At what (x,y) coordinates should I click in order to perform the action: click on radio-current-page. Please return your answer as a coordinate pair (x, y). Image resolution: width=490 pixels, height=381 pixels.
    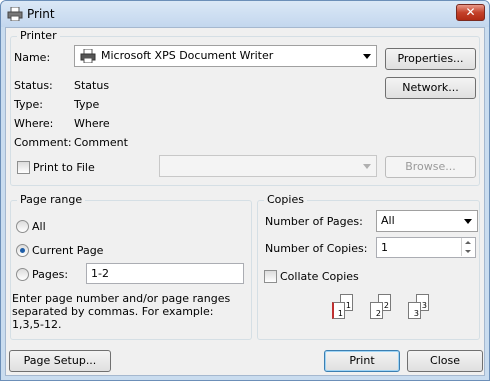
    Looking at the image, I should click on (22, 250).